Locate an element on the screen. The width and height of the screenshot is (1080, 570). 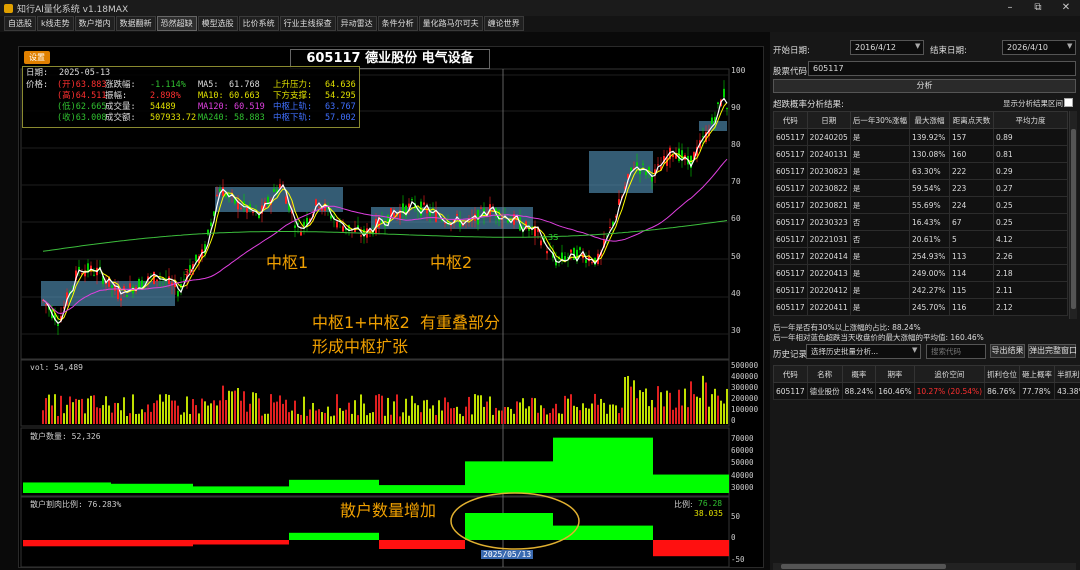
cell: 是 is located at coordinates (880, 290).